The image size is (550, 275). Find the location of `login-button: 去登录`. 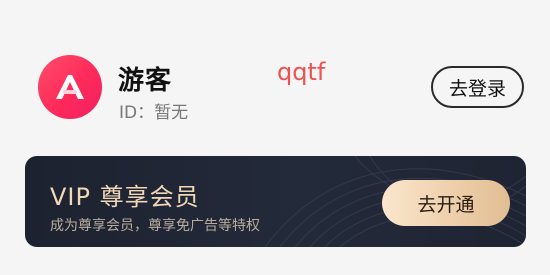

login-button: 去登录 is located at coordinates (477, 87).